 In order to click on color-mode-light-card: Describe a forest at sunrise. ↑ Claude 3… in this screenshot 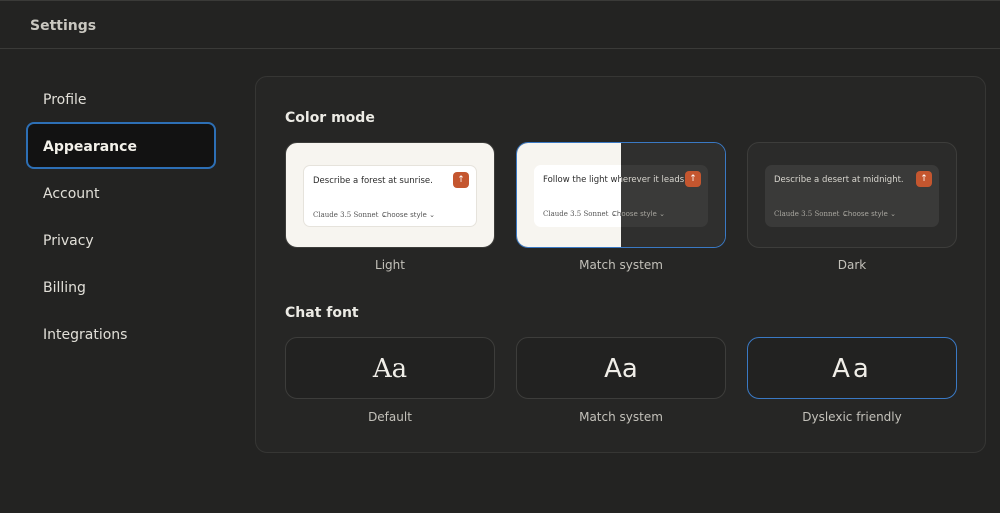, I will do `click(390, 195)`.